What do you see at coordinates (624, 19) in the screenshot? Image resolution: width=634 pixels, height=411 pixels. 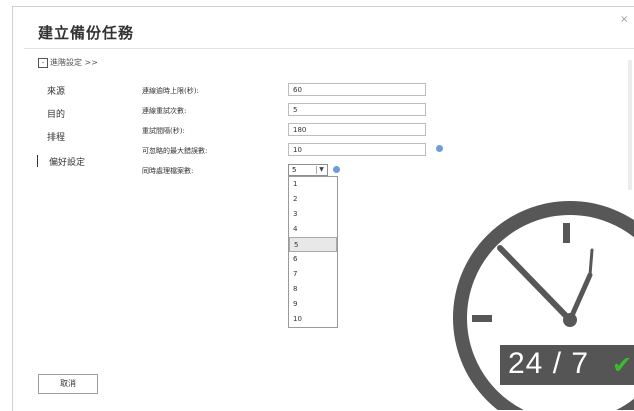 I see `close-icon: ×` at bounding box center [624, 19].